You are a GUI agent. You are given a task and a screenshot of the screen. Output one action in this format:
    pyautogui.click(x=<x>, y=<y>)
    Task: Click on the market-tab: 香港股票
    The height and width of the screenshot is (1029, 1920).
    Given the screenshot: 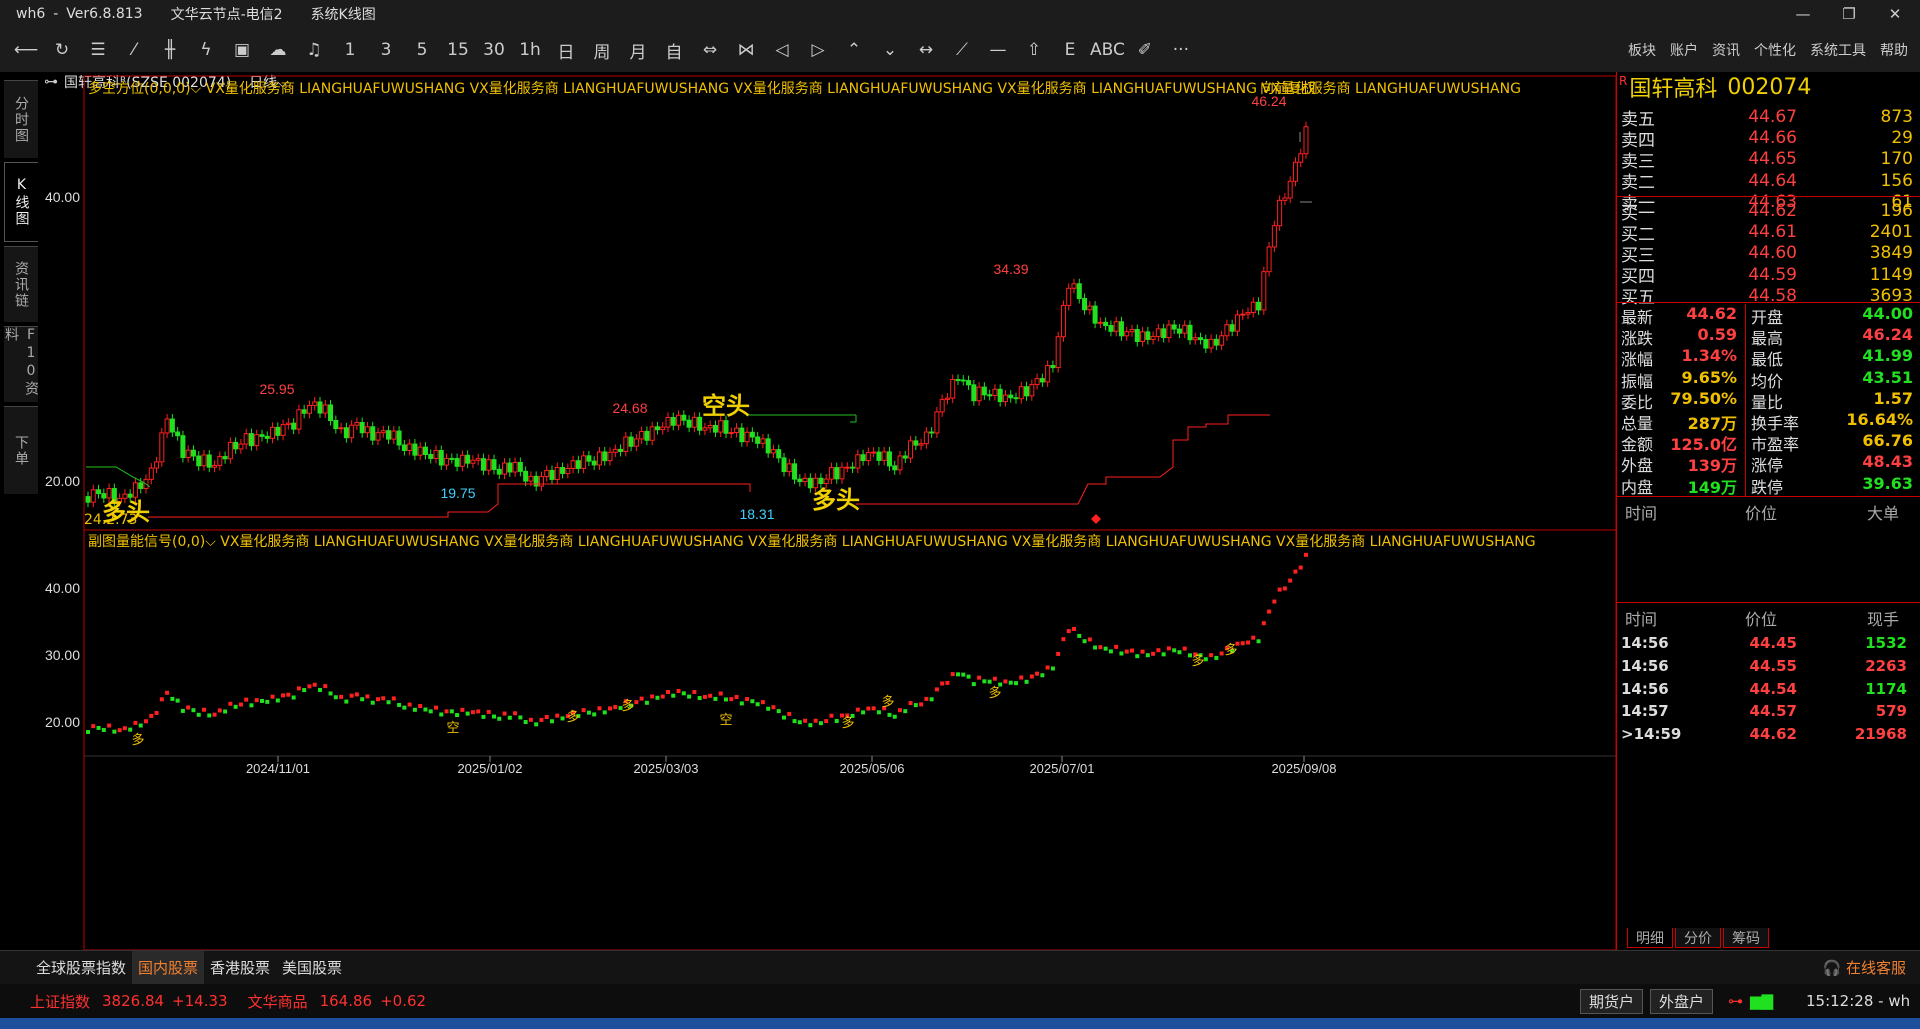 What is the action you would take?
    pyautogui.click(x=240, y=968)
    